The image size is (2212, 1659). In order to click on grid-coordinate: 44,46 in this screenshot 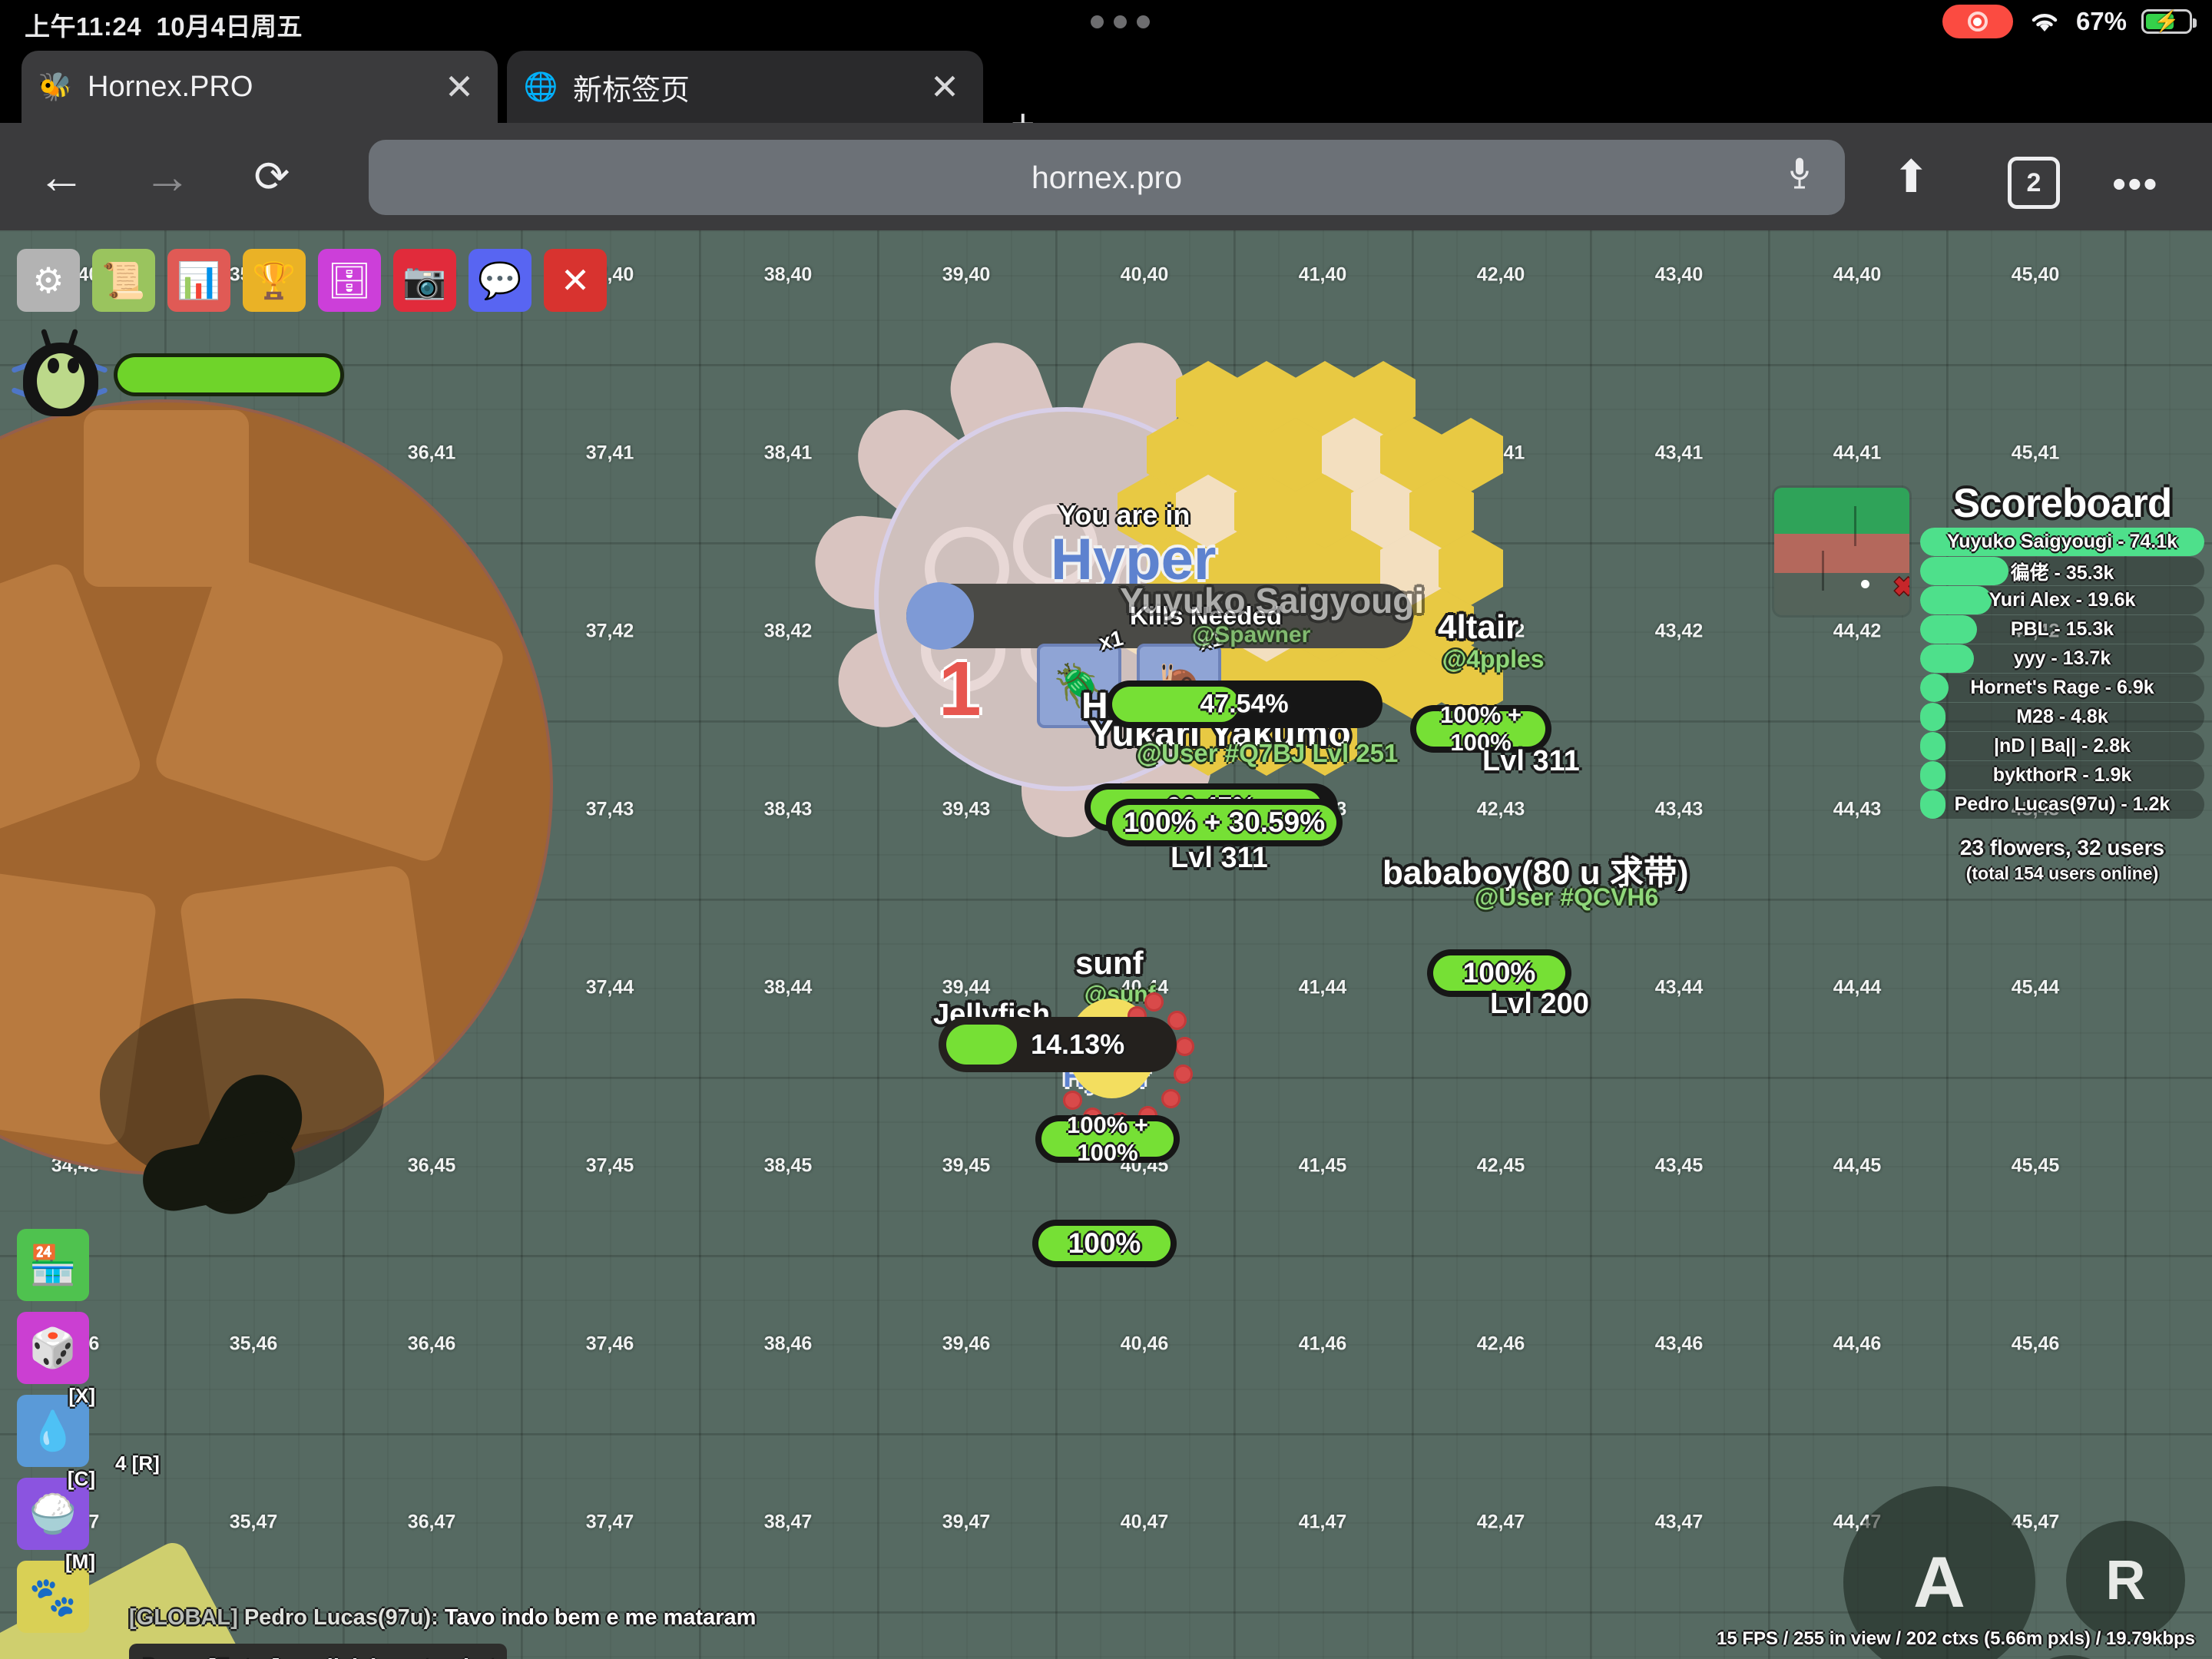, I will do `click(1858, 1344)`.